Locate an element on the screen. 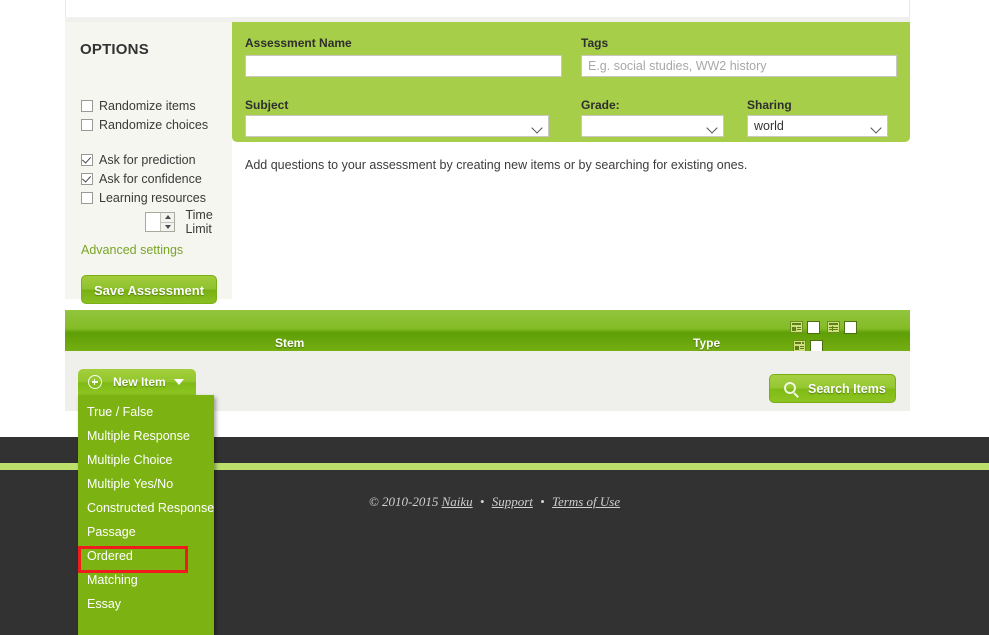 This screenshot has width=989, height=635. grid-view-icon is located at coordinates (796, 327).